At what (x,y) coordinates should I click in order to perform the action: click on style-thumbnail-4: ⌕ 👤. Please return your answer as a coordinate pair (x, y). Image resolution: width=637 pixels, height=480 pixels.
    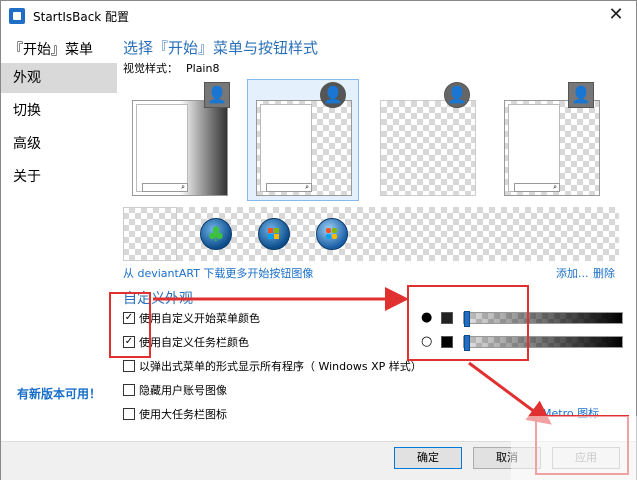
    Looking at the image, I should click on (551, 140).